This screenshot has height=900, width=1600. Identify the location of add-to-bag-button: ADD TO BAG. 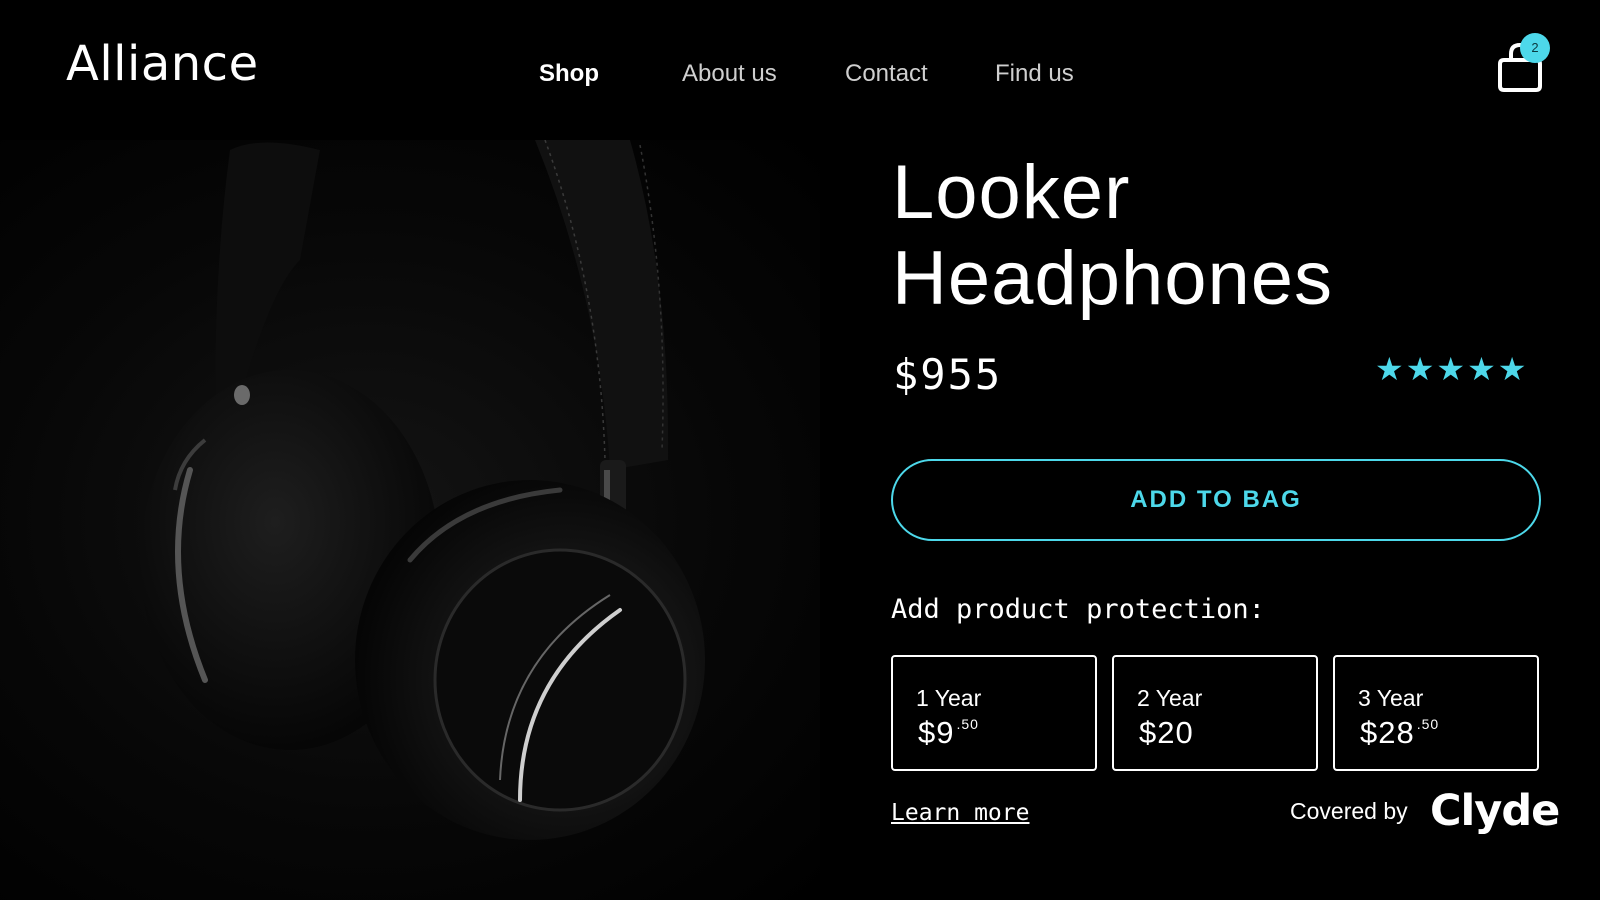
(1216, 500).